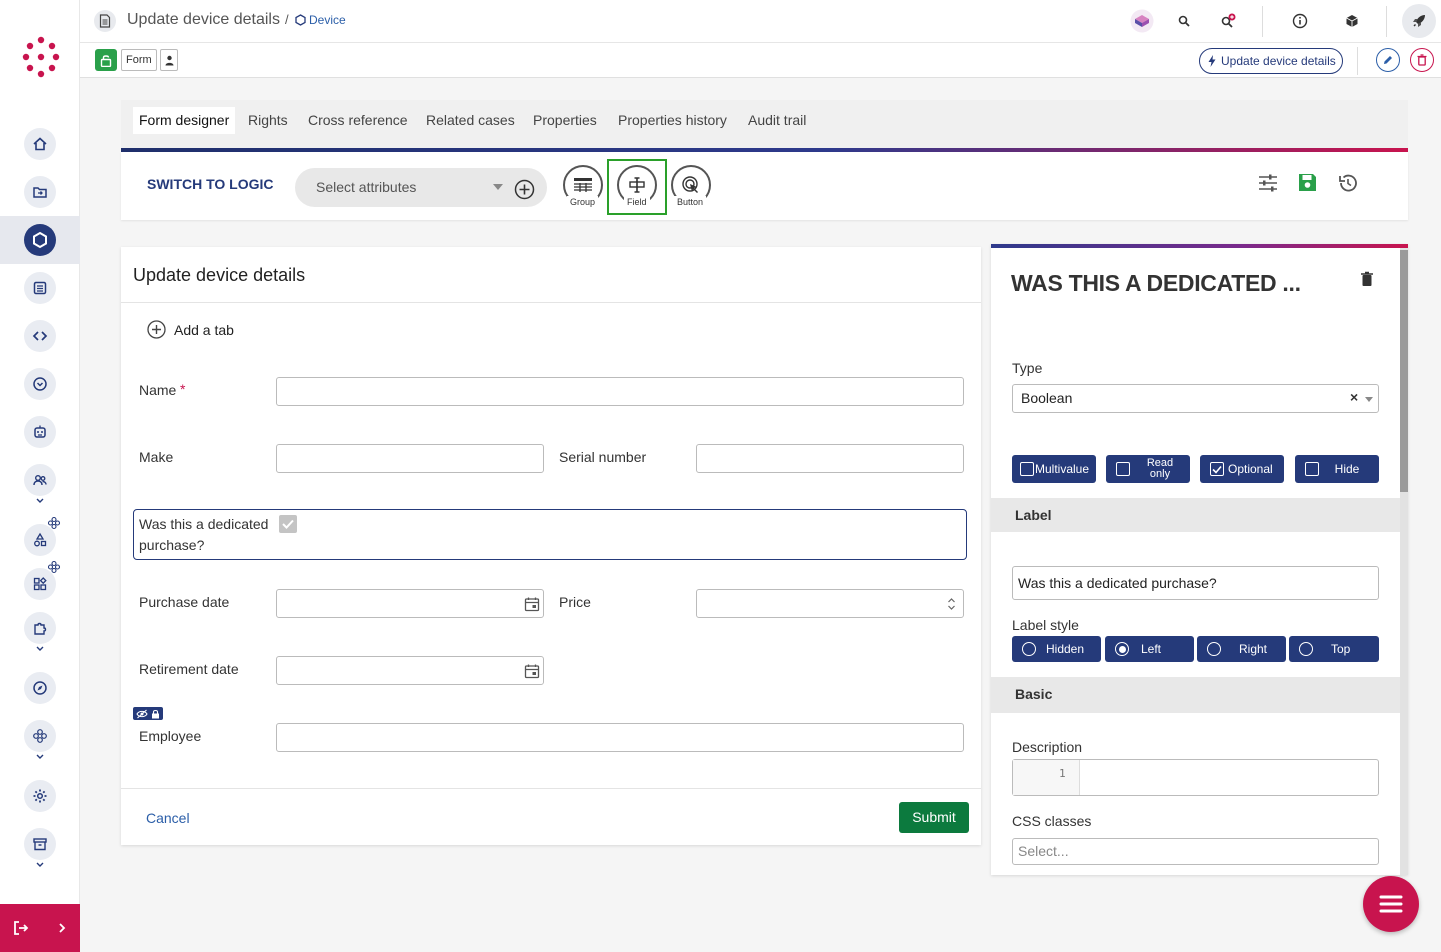 This screenshot has height=952, width=1441. Describe the element at coordinates (40, 288) in the screenshot. I see `sidebar-list` at that location.